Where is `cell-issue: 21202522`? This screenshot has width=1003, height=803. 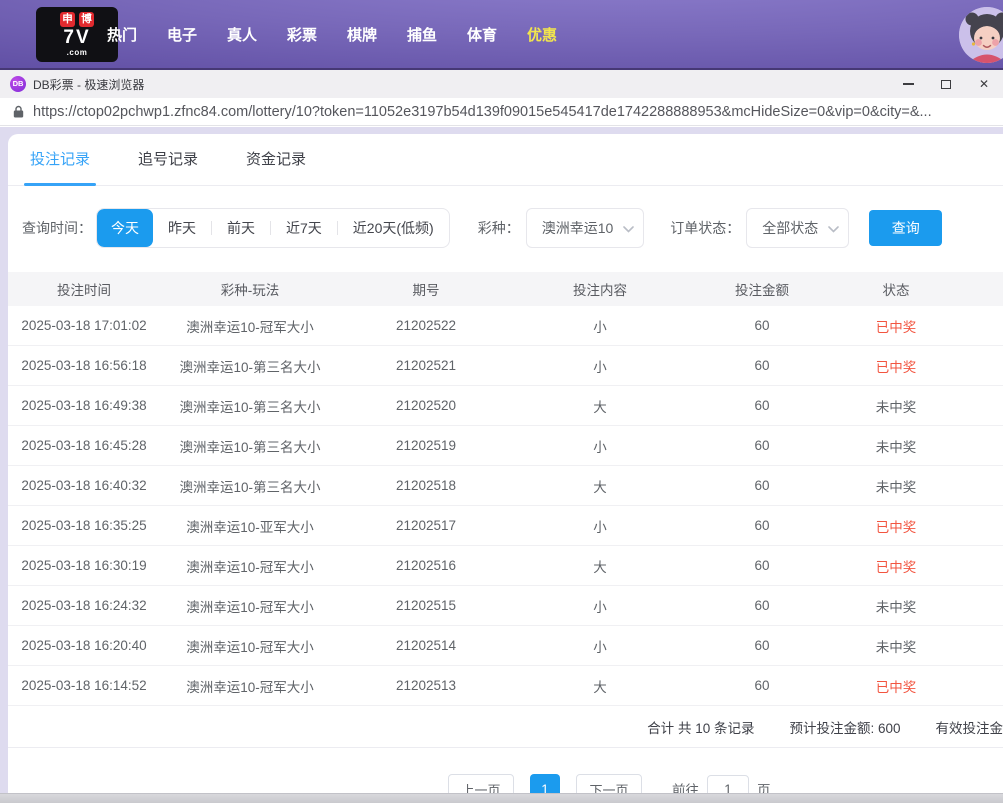
cell-issue: 21202522 is located at coordinates (426, 325).